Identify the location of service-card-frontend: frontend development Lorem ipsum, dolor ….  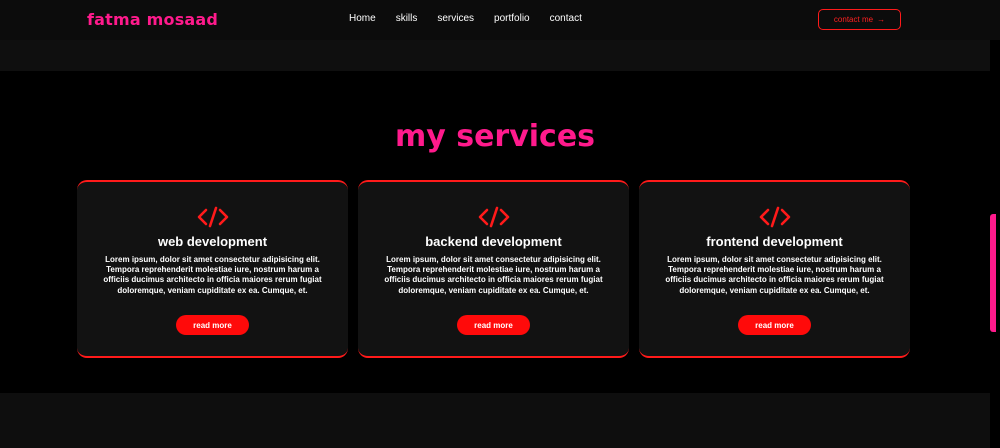
(774, 269).